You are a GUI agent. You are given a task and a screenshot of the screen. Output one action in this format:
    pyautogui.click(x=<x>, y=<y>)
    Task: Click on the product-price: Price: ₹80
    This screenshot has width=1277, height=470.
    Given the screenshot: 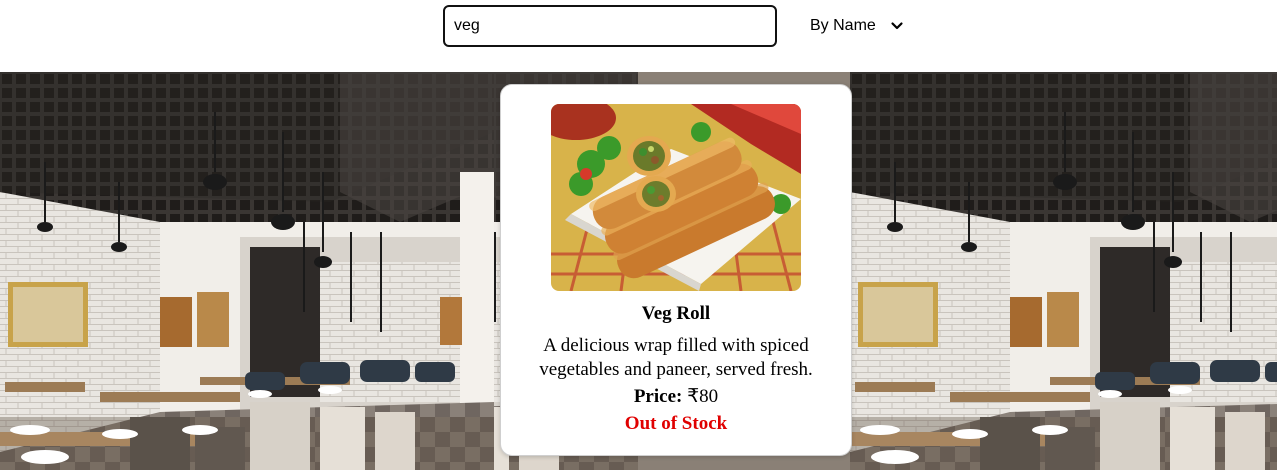 What is the action you would take?
    pyautogui.click(x=676, y=396)
    